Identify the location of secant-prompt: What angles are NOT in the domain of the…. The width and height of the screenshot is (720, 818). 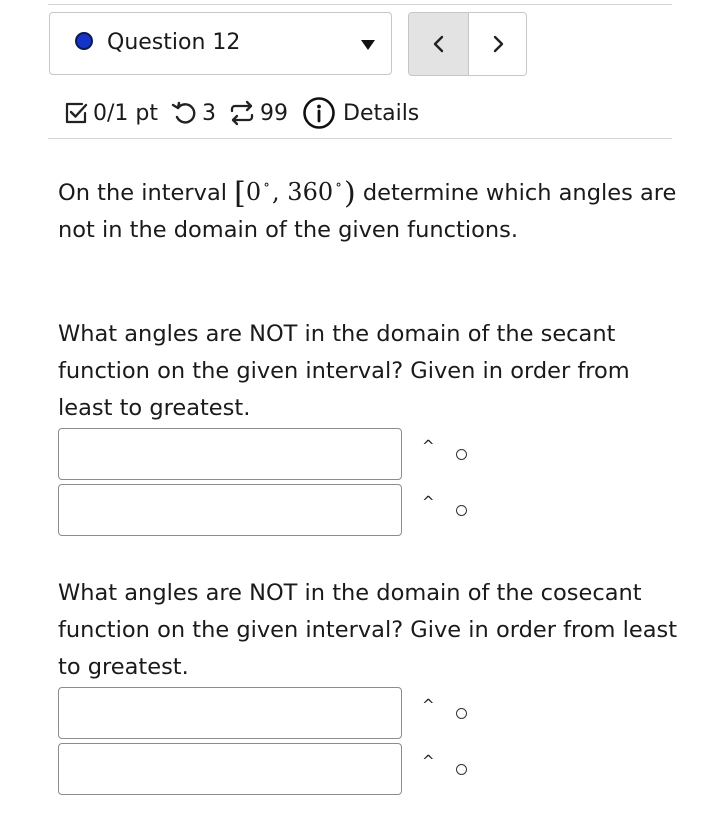
(344, 371).